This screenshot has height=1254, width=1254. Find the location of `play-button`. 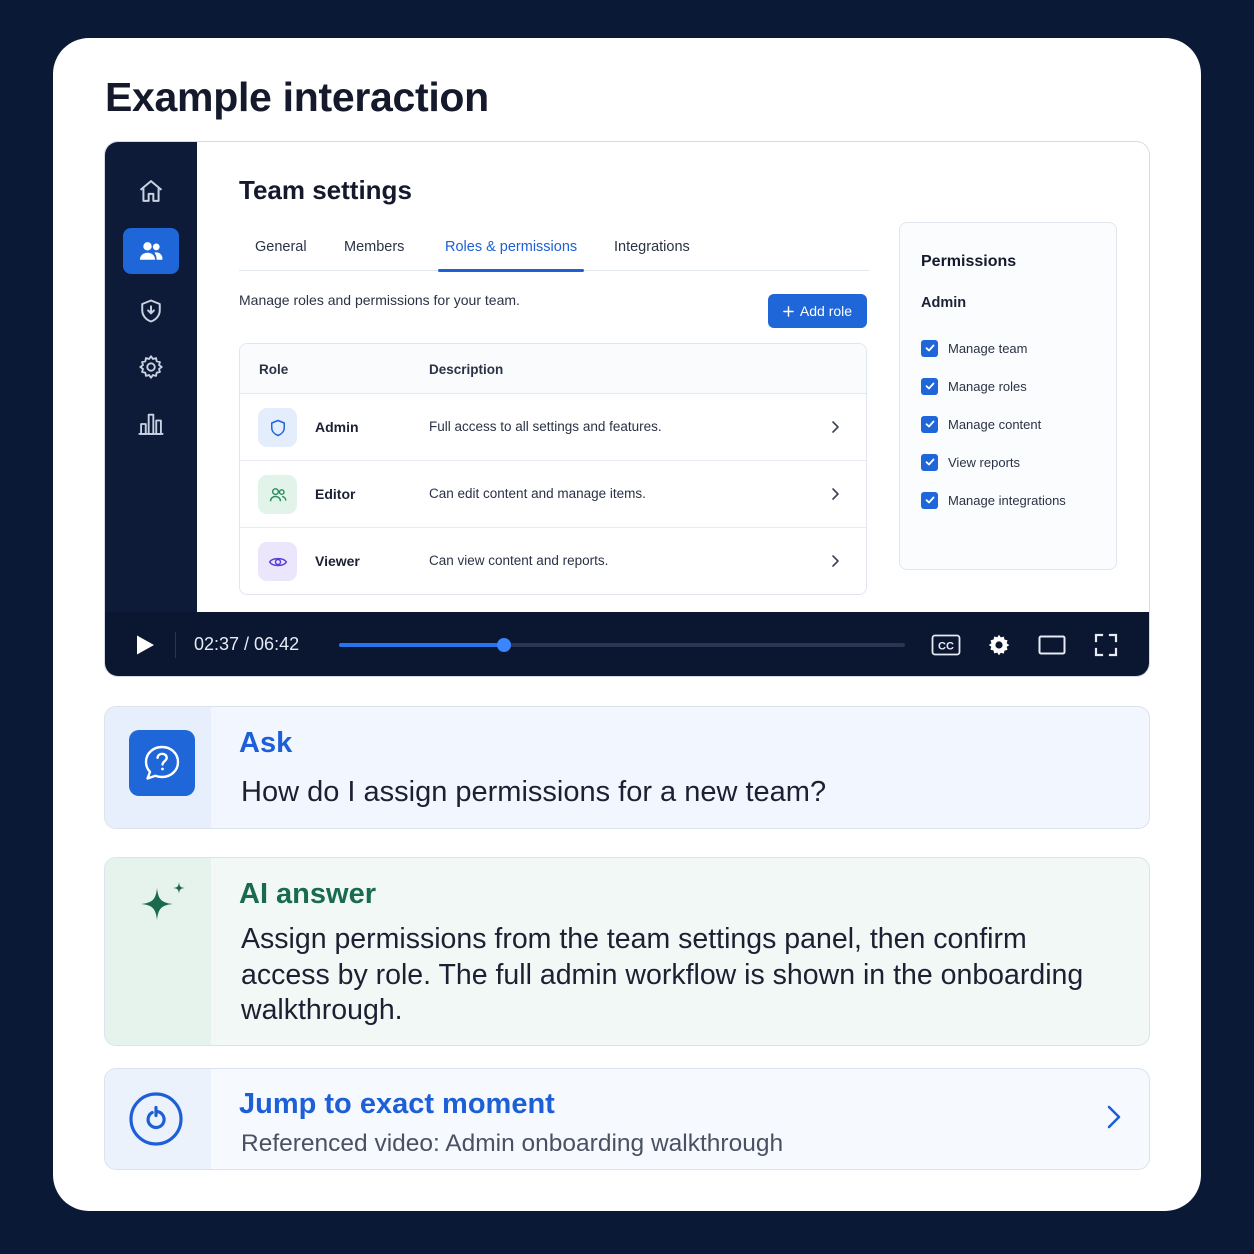

play-button is located at coordinates (145, 645).